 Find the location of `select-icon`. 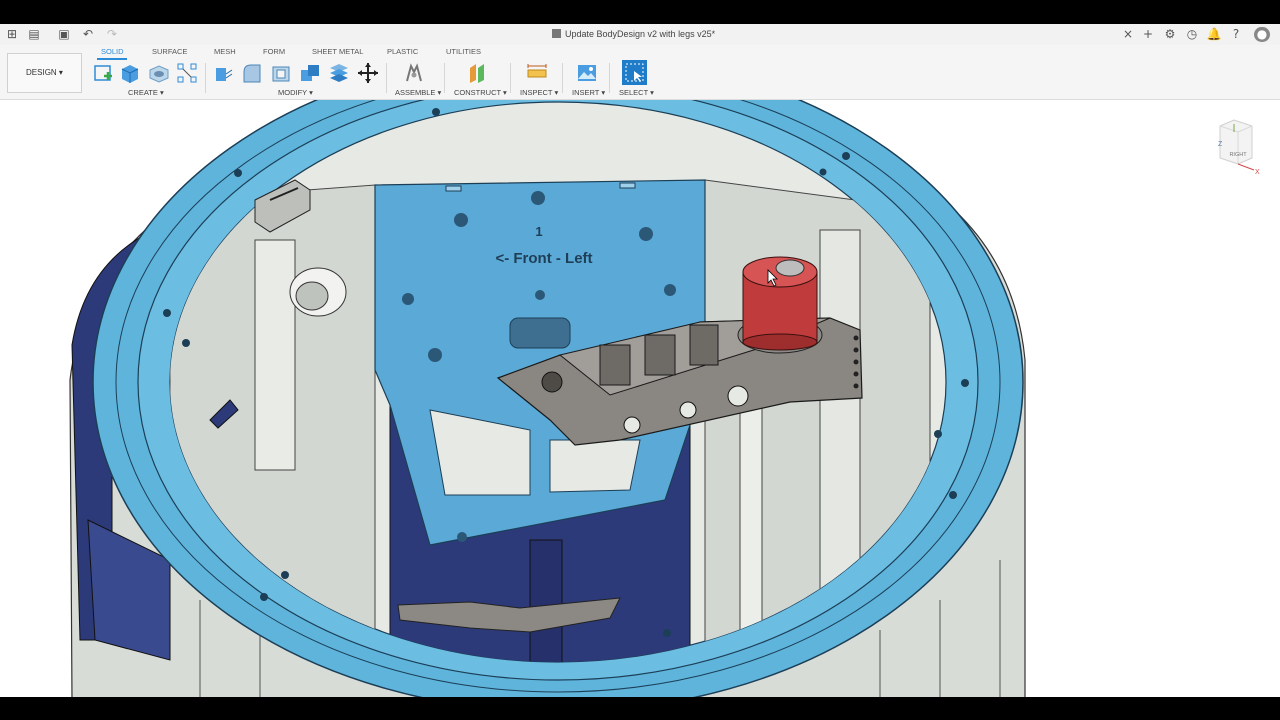

select-icon is located at coordinates (634, 72).